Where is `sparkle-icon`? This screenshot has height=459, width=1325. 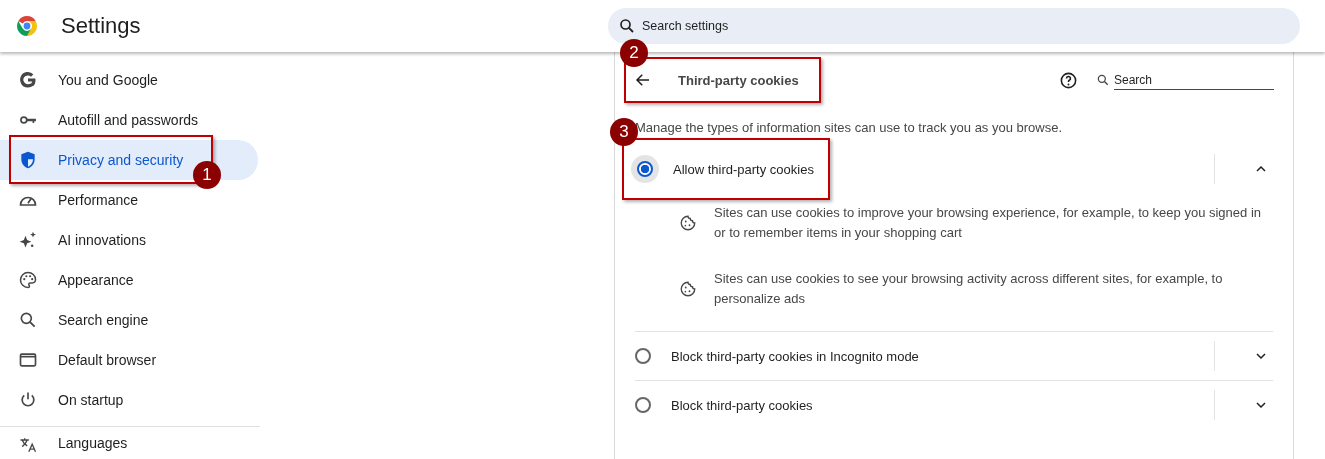
sparkle-icon is located at coordinates (28, 240).